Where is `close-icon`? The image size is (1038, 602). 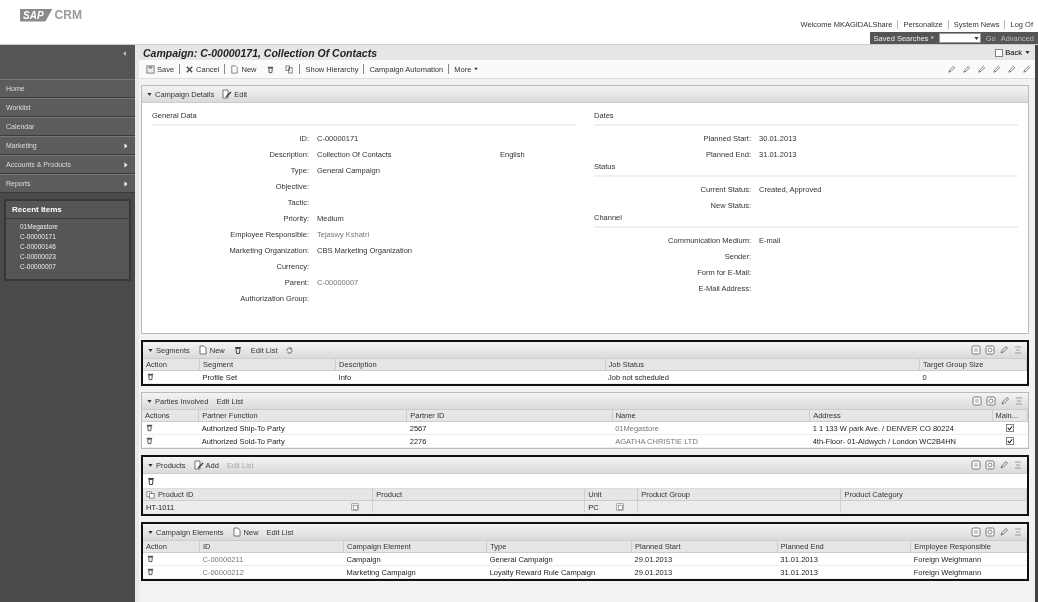
close-icon is located at coordinates (190, 69).